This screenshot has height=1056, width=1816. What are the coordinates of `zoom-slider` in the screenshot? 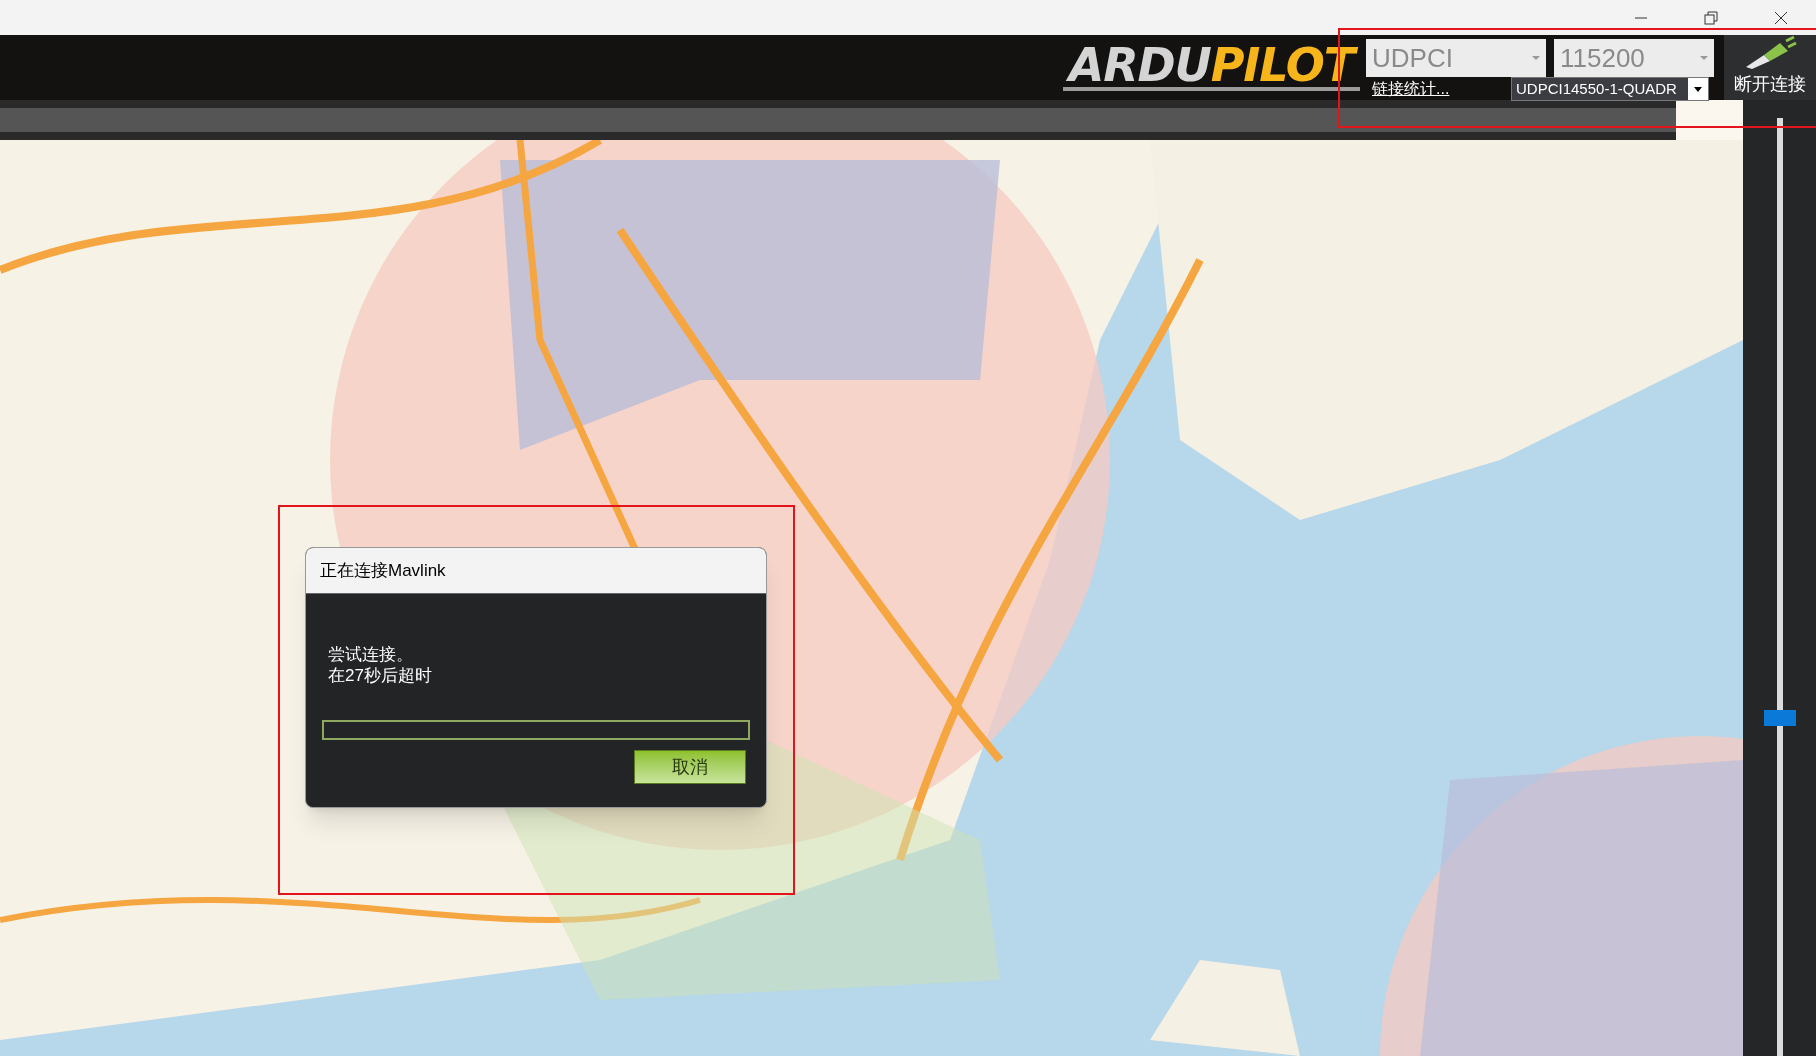 It's located at (1780, 587).